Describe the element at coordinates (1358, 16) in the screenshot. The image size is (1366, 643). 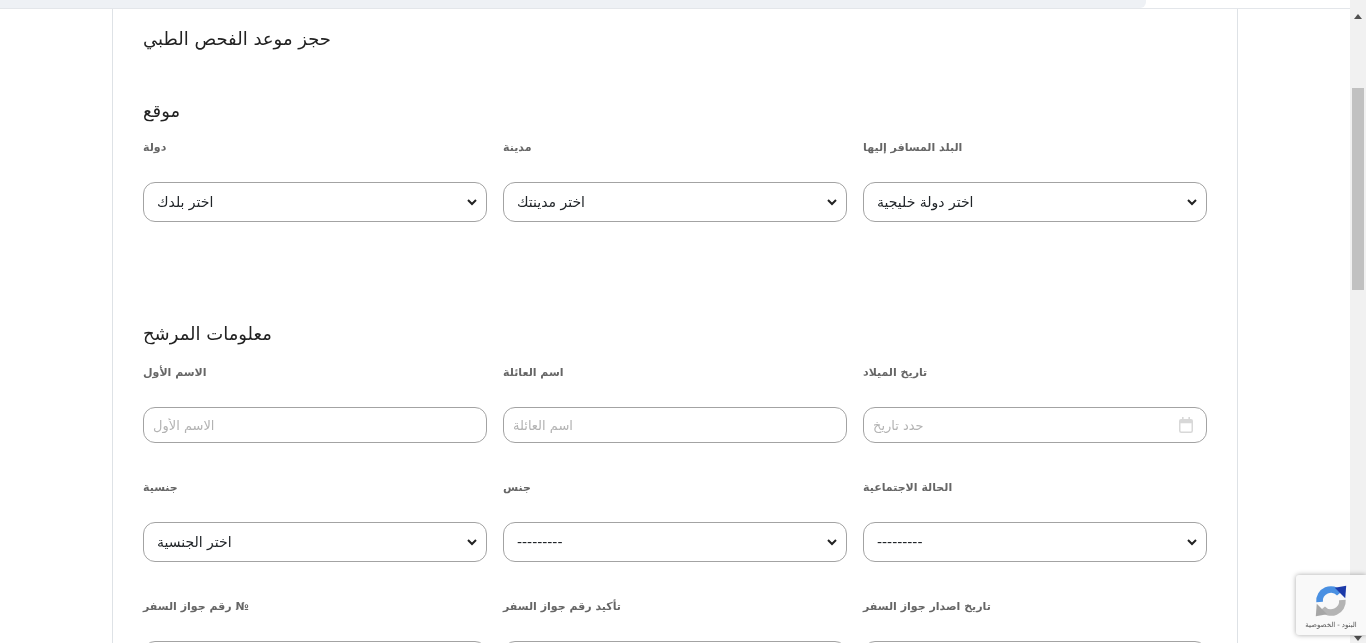
I see `scroll-up-icon` at that location.